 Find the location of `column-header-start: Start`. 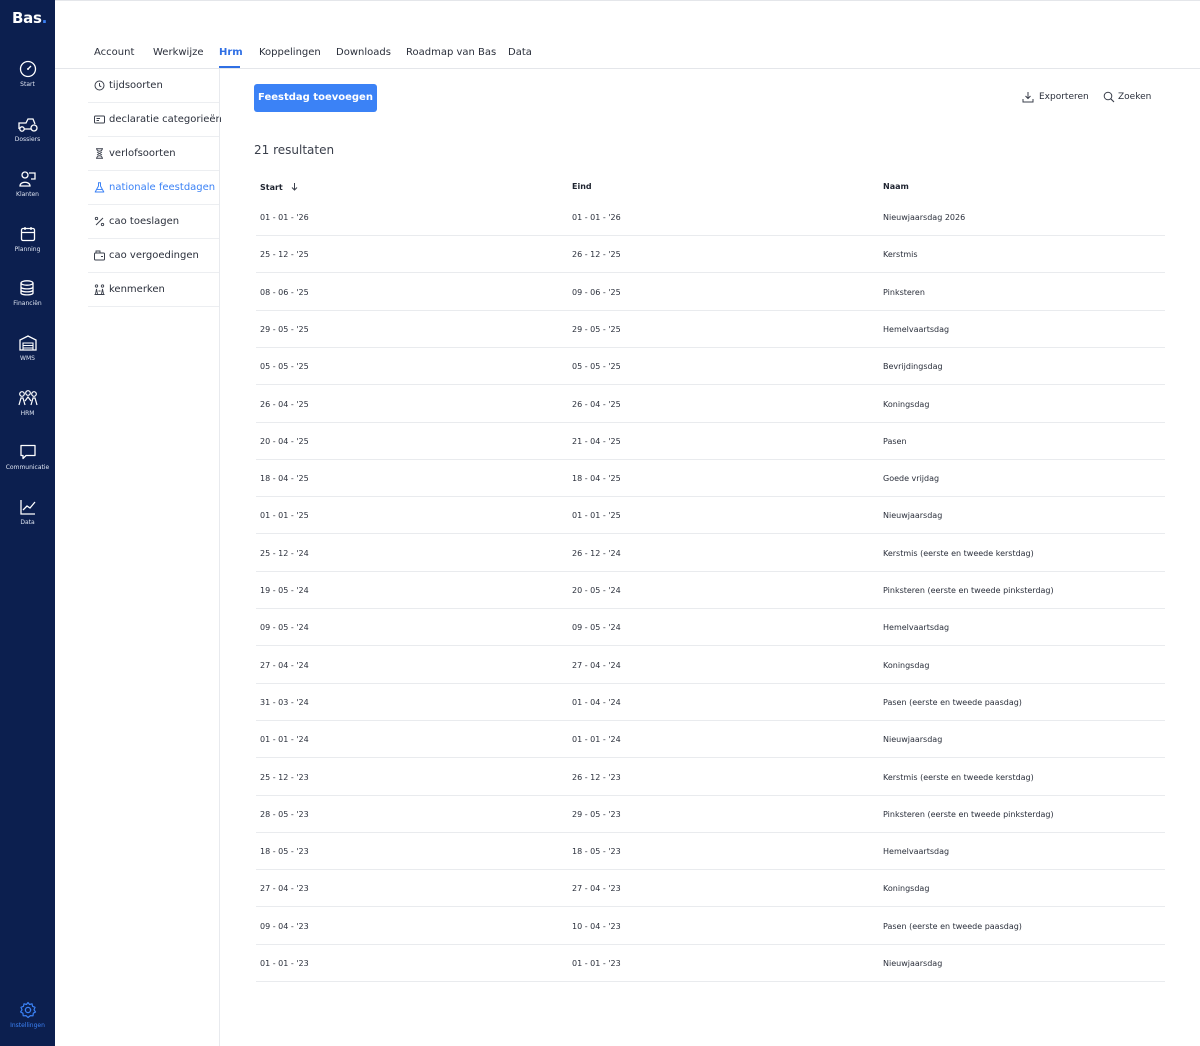

column-header-start: Start is located at coordinates (279, 187).